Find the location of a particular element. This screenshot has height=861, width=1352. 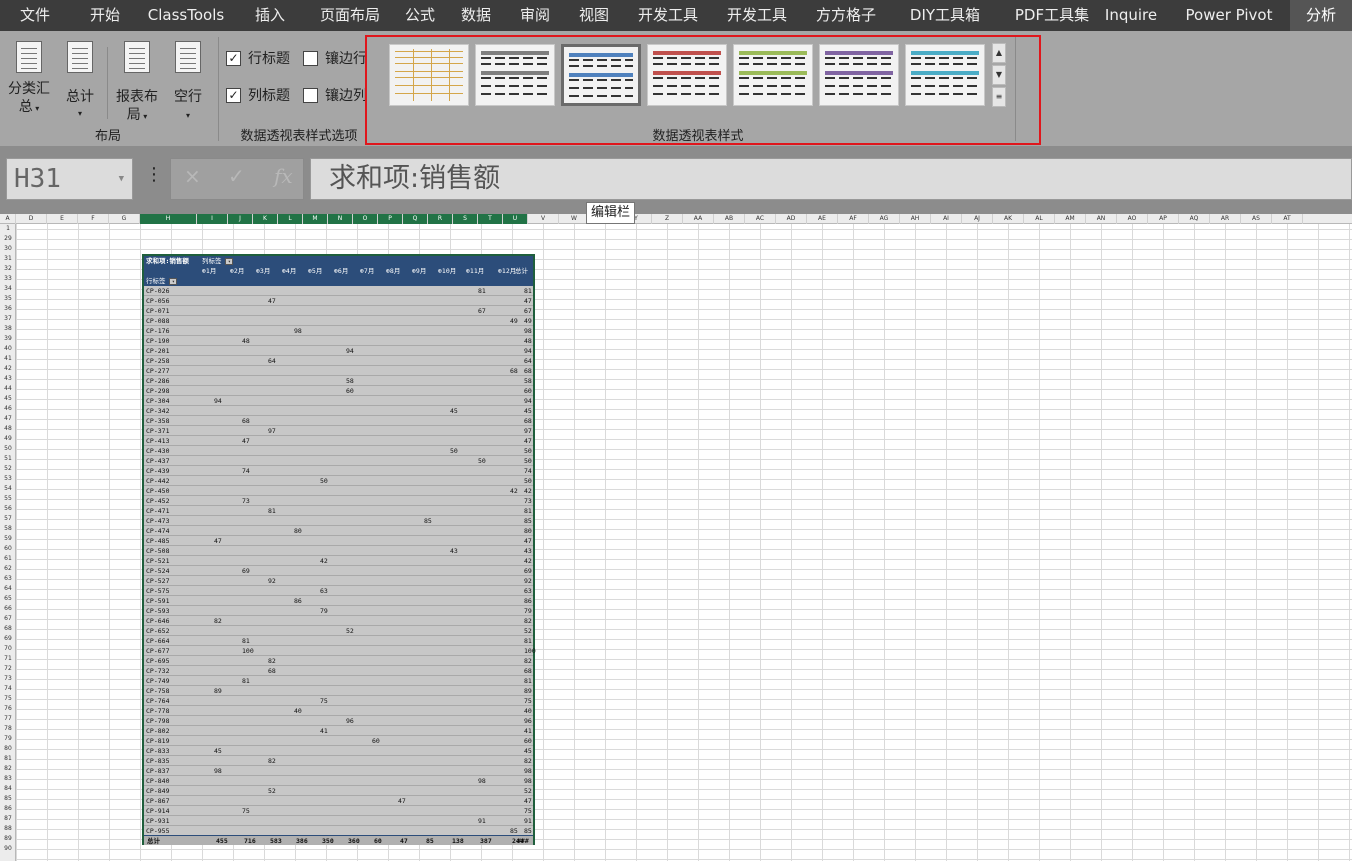

column-header-M: M is located at coordinates (315, 219).